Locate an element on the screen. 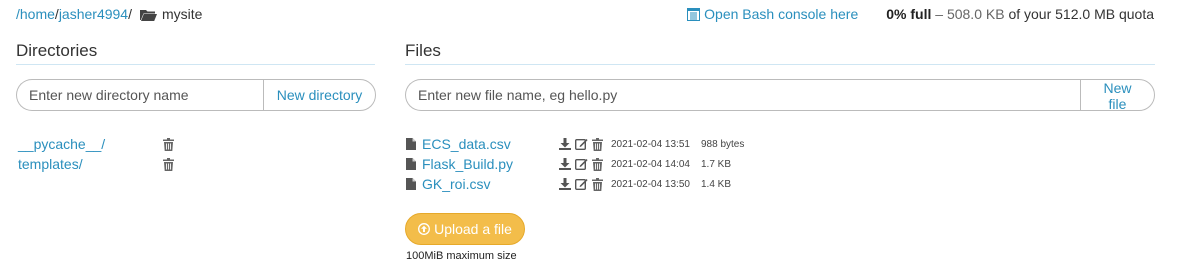  file-link: GK_roi.csv is located at coordinates (490, 184).